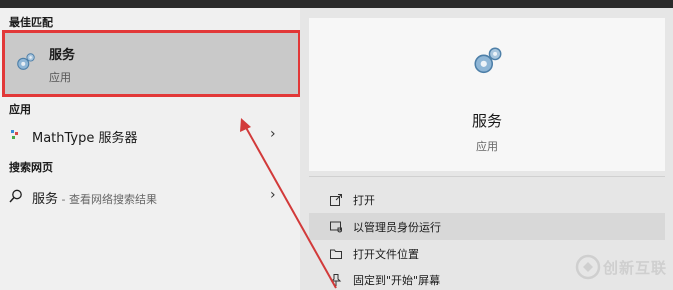  What do you see at coordinates (635, 268) in the screenshot?
I see `watermark-text: 创新互联` at bounding box center [635, 268].